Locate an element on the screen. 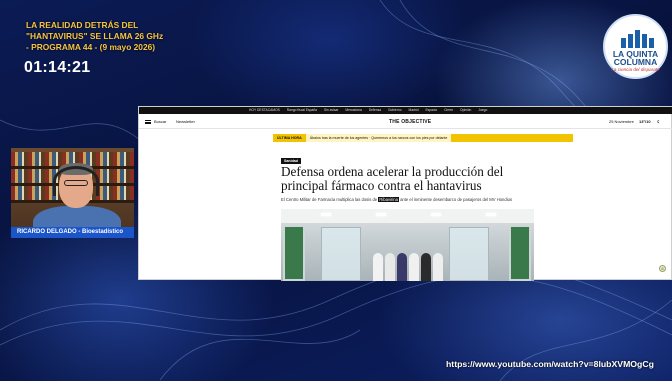 The image size is (672, 381). nav-date: 25 Noviembre is located at coordinates (621, 121).